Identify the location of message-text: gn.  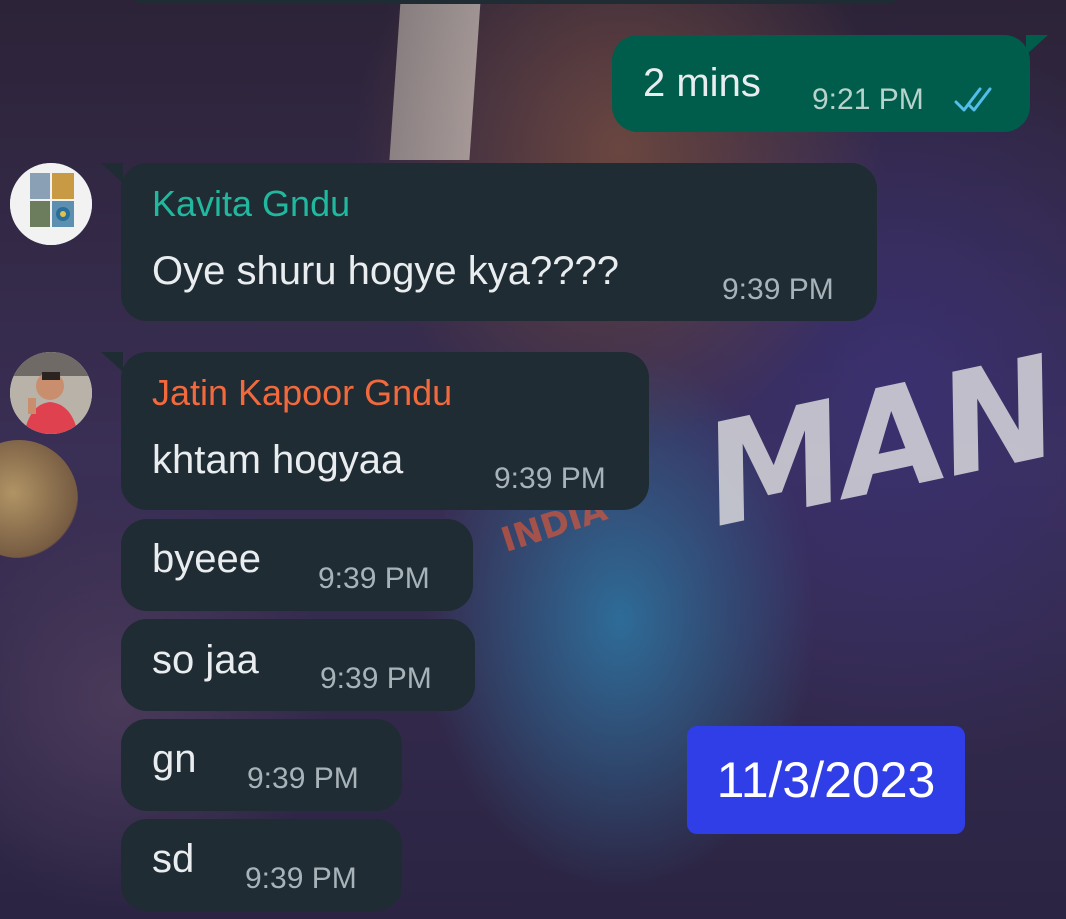
(174, 759).